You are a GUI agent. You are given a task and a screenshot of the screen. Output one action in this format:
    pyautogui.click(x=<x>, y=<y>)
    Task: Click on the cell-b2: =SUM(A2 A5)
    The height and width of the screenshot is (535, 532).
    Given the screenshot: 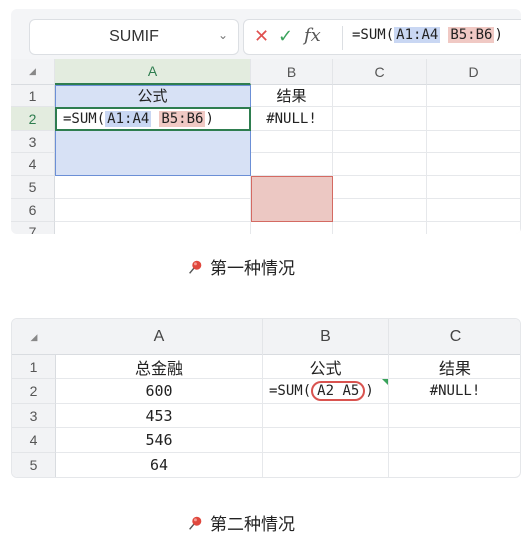 What is the action you would take?
    pyautogui.click(x=326, y=391)
    